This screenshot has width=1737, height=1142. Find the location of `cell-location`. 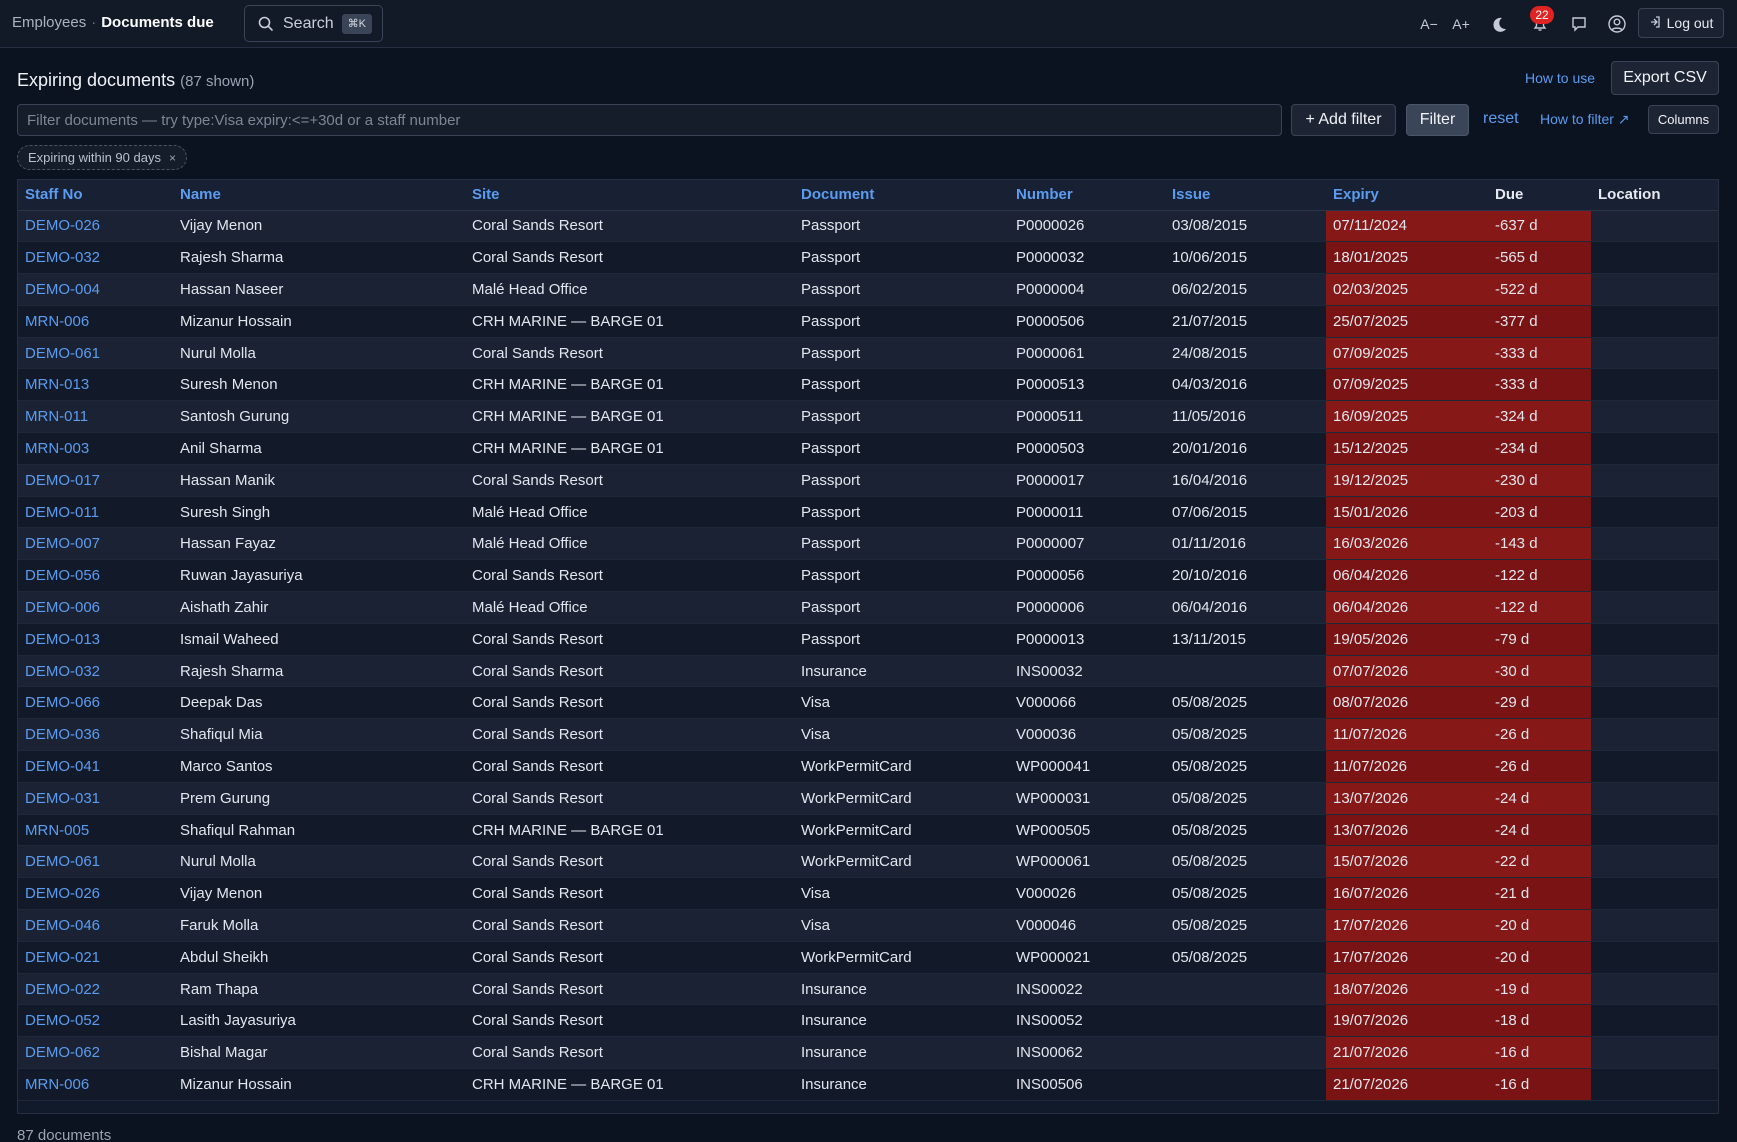

cell-location is located at coordinates (1654, 957).